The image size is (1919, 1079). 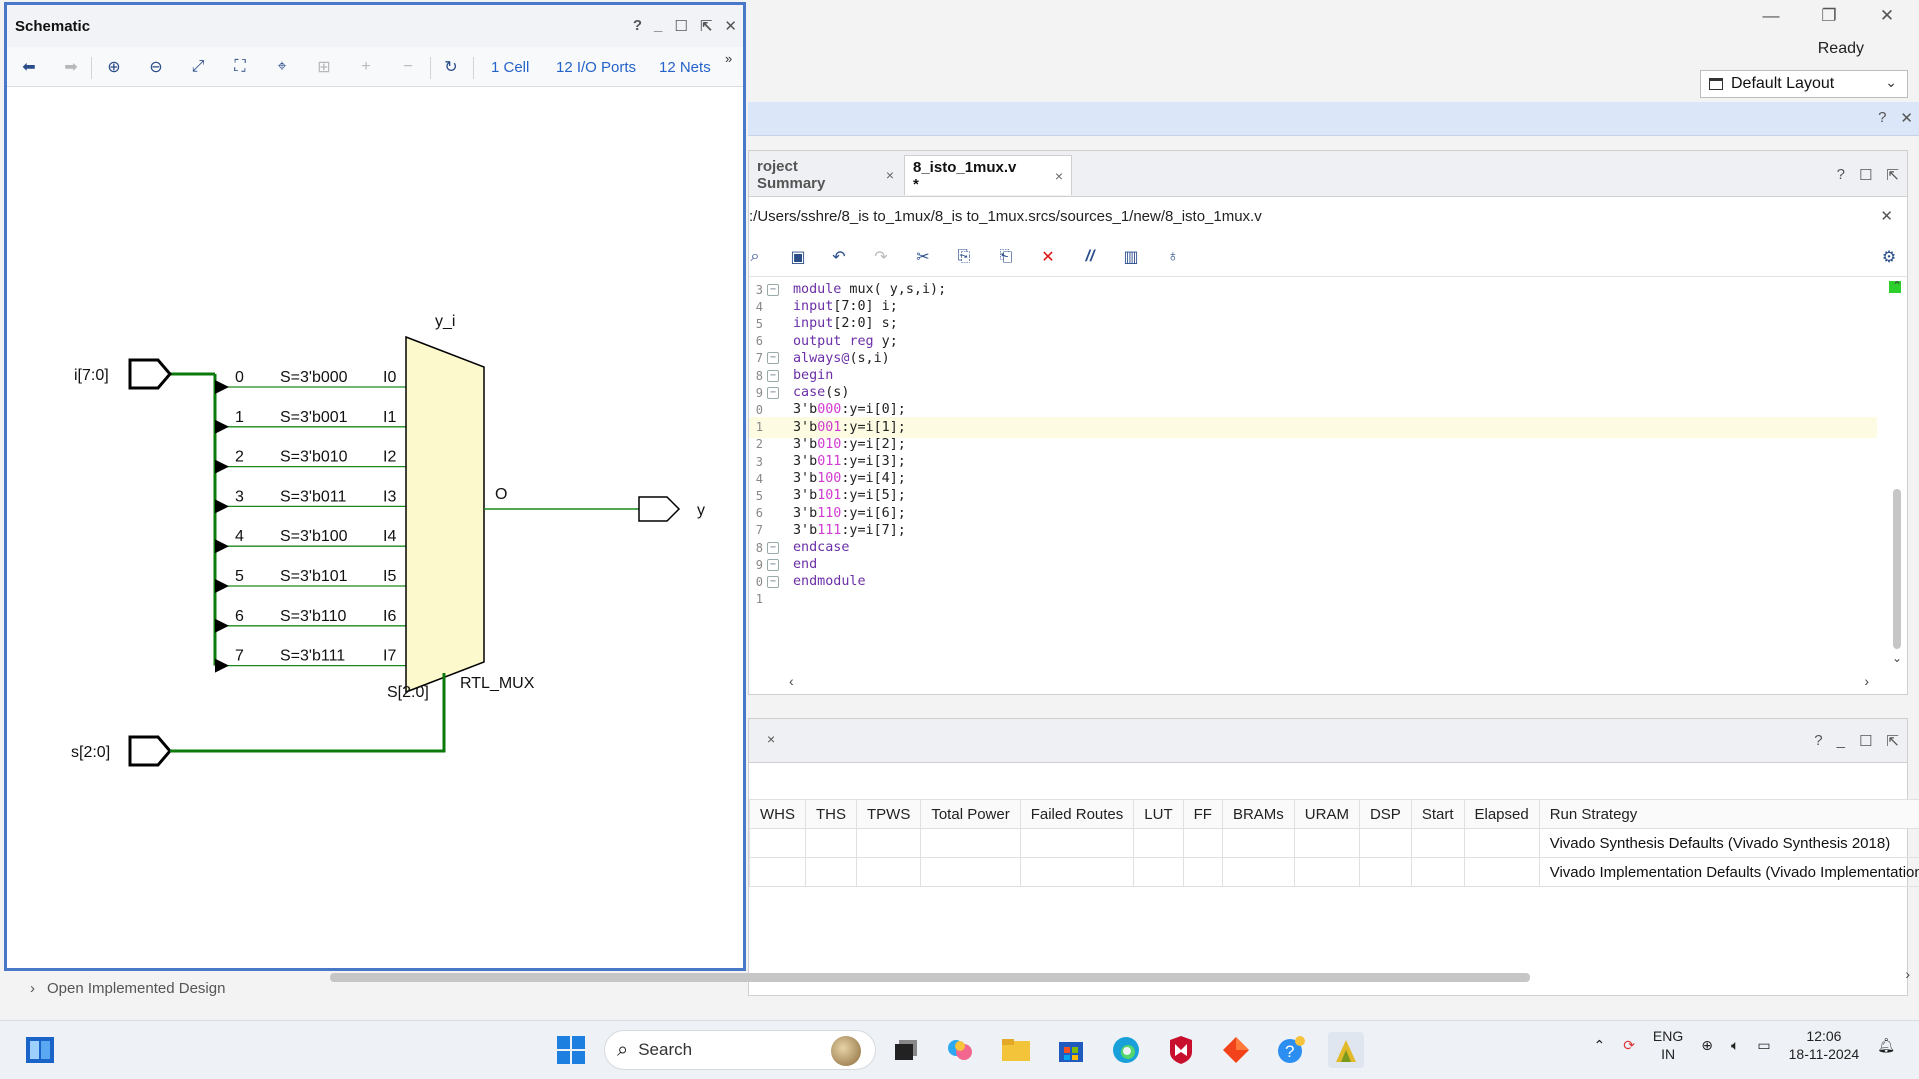 What do you see at coordinates (831, 814) in the screenshot?
I see `column-header: THS` at bounding box center [831, 814].